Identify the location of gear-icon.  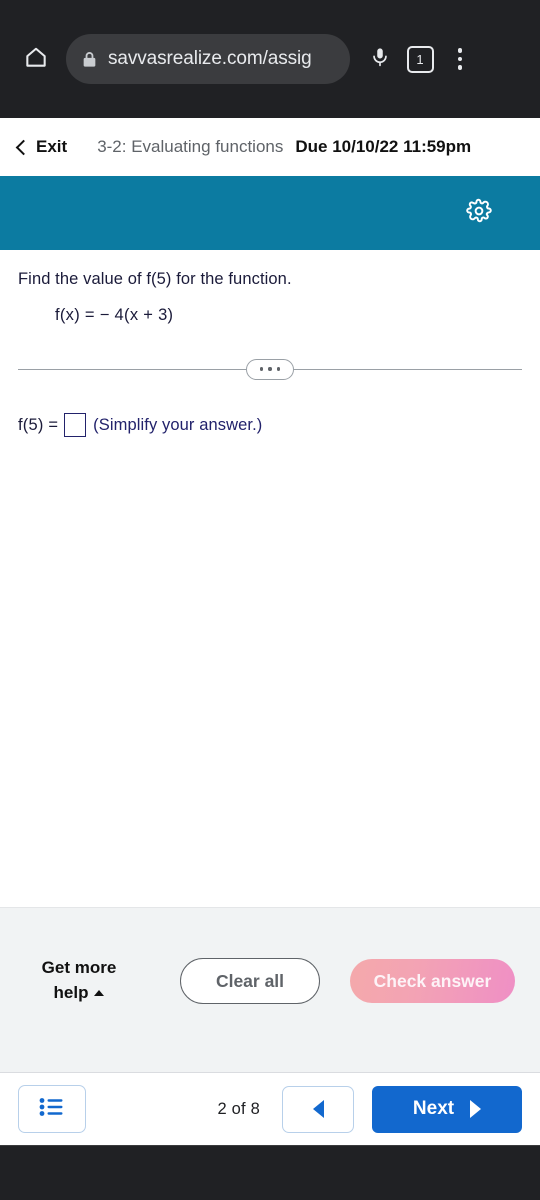
(479, 213).